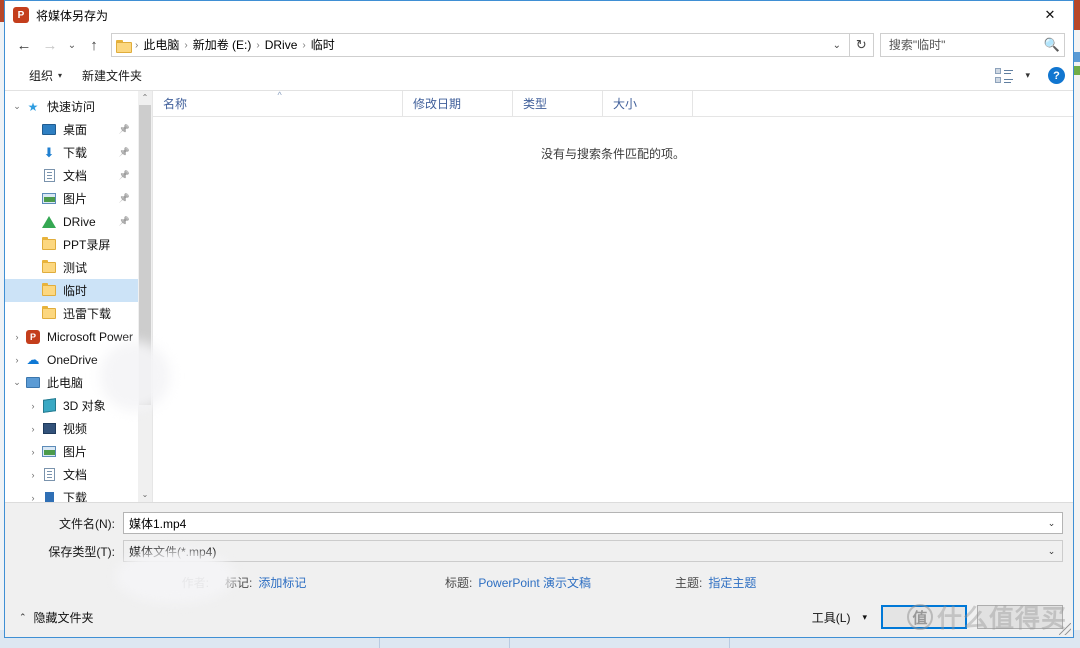 Image resolution: width=1080 pixels, height=648 pixels. What do you see at coordinates (323, 45) in the screenshot?
I see `breadcrumb-item-3: 临时` at bounding box center [323, 45].